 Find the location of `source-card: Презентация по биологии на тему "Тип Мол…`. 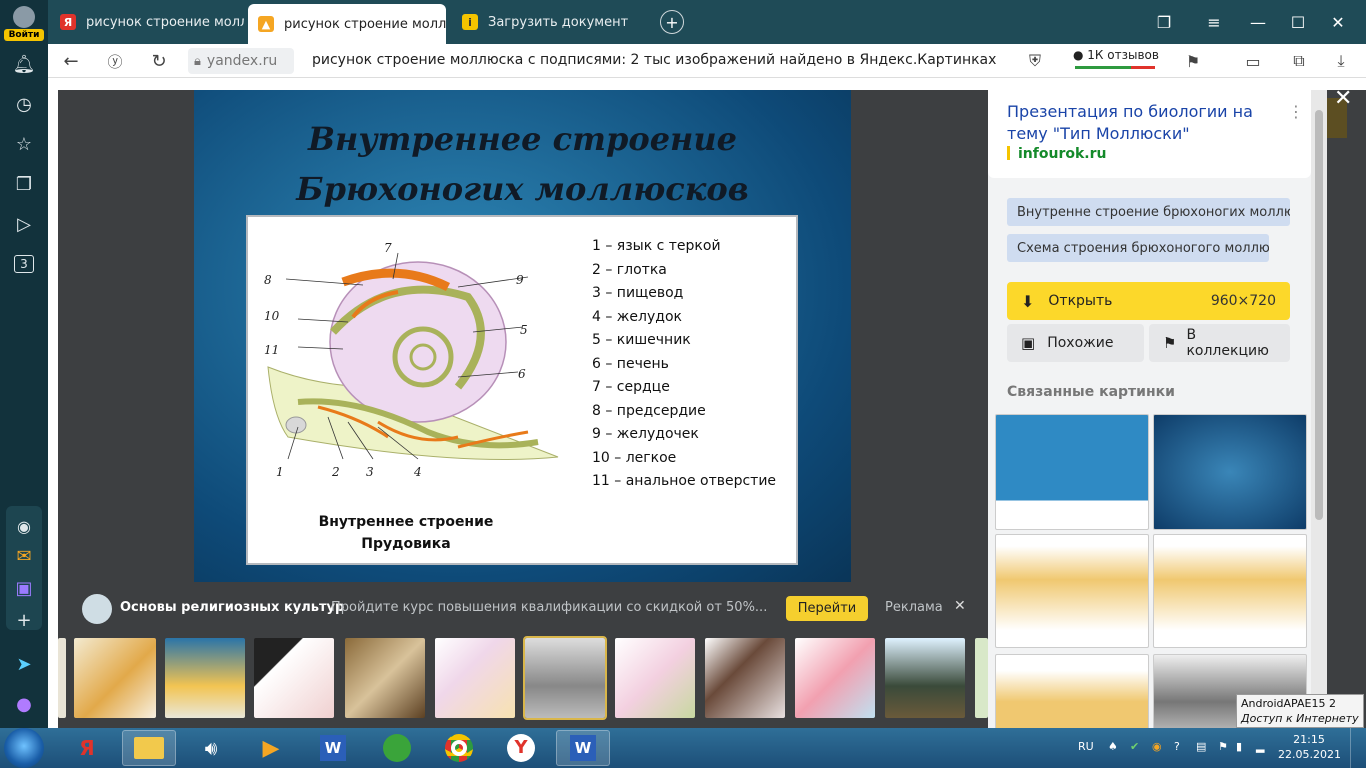

source-card: Презентация по биологии на тему "Тип Мол… is located at coordinates (1149, 134).